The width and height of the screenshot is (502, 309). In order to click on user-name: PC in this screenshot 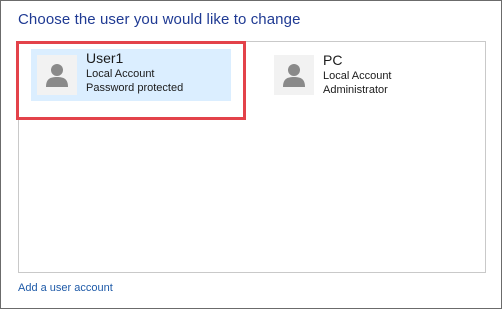, I will do `click(333, 60)`.